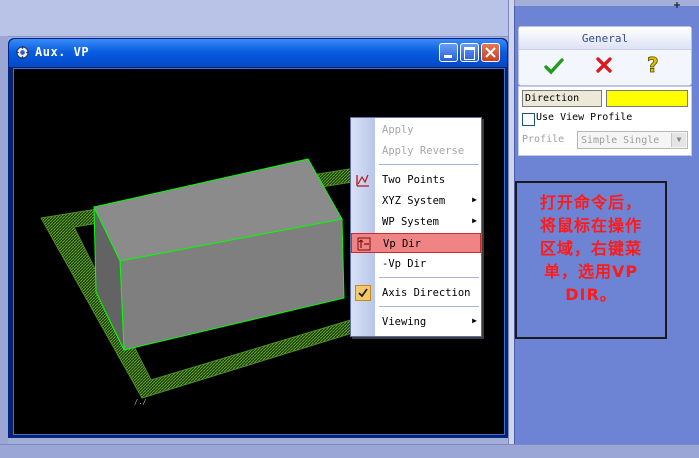  I want to click on app-left-edge, so click(4, 240).